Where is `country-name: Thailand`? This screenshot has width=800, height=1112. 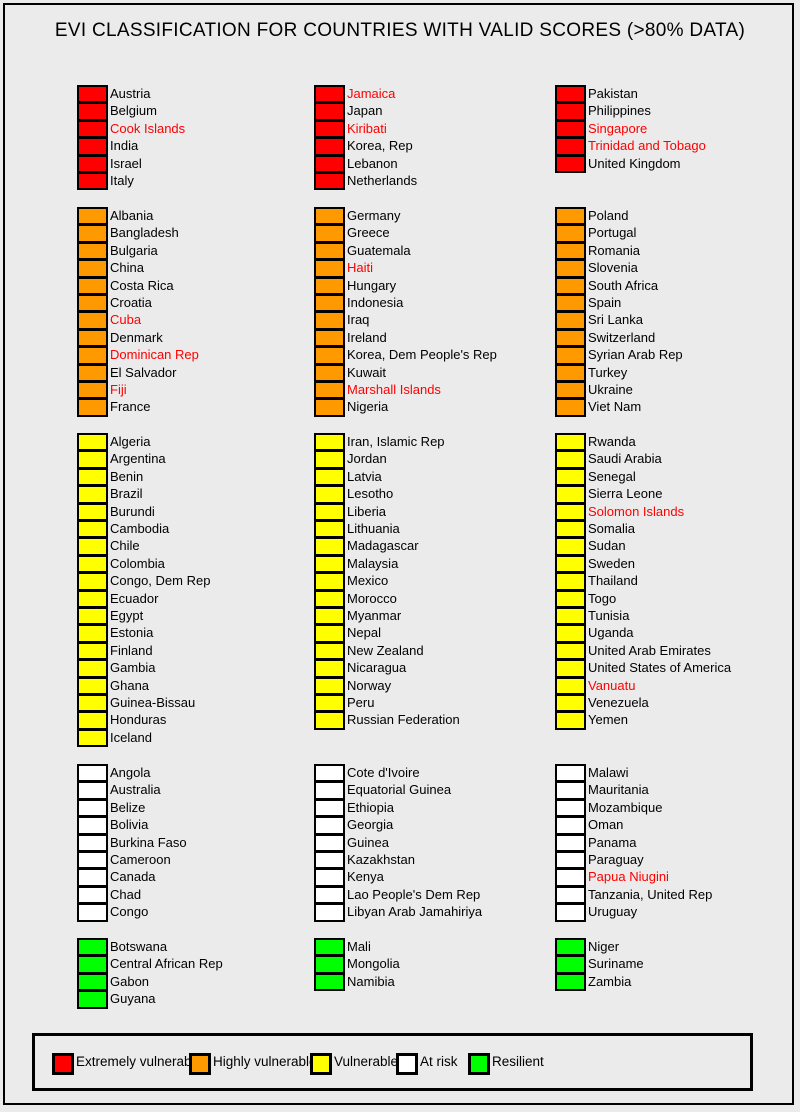 country-name: Thailand is located at coordinates (613, 581).